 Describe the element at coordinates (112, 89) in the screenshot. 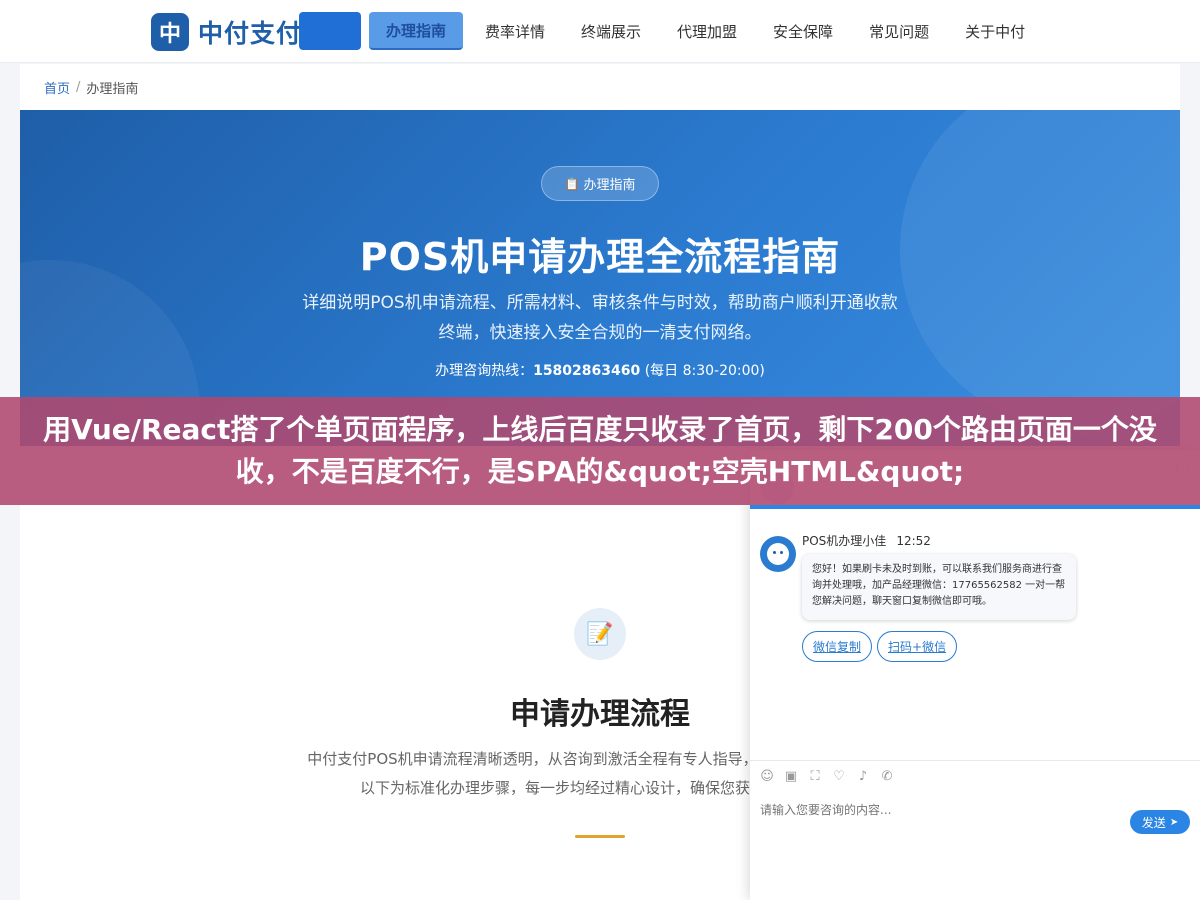

I see `breadcrumb-current: 办理指南` at that location.